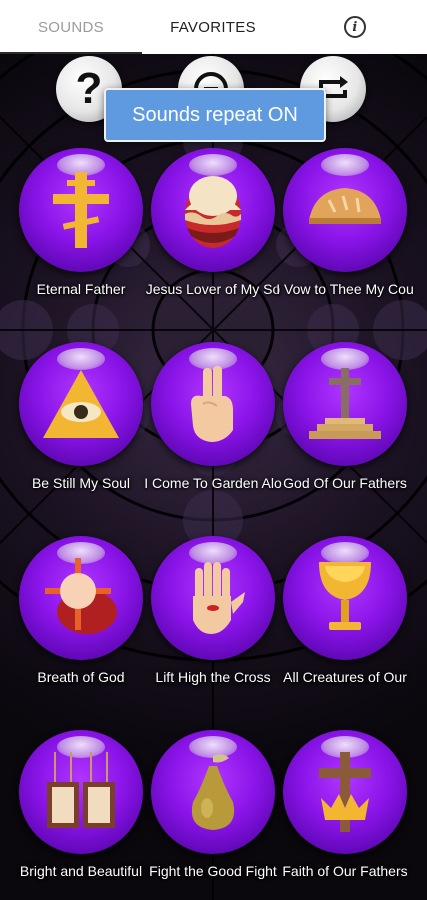 This screenshot has width=427, height=900. I want to click on sound-button: Breath of God, so click(81, 633).